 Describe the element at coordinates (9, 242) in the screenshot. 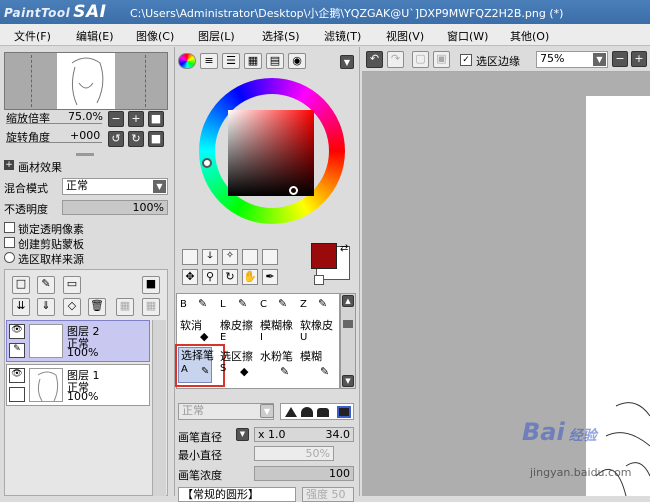

I see `clip-mask-checkbox` at that location.